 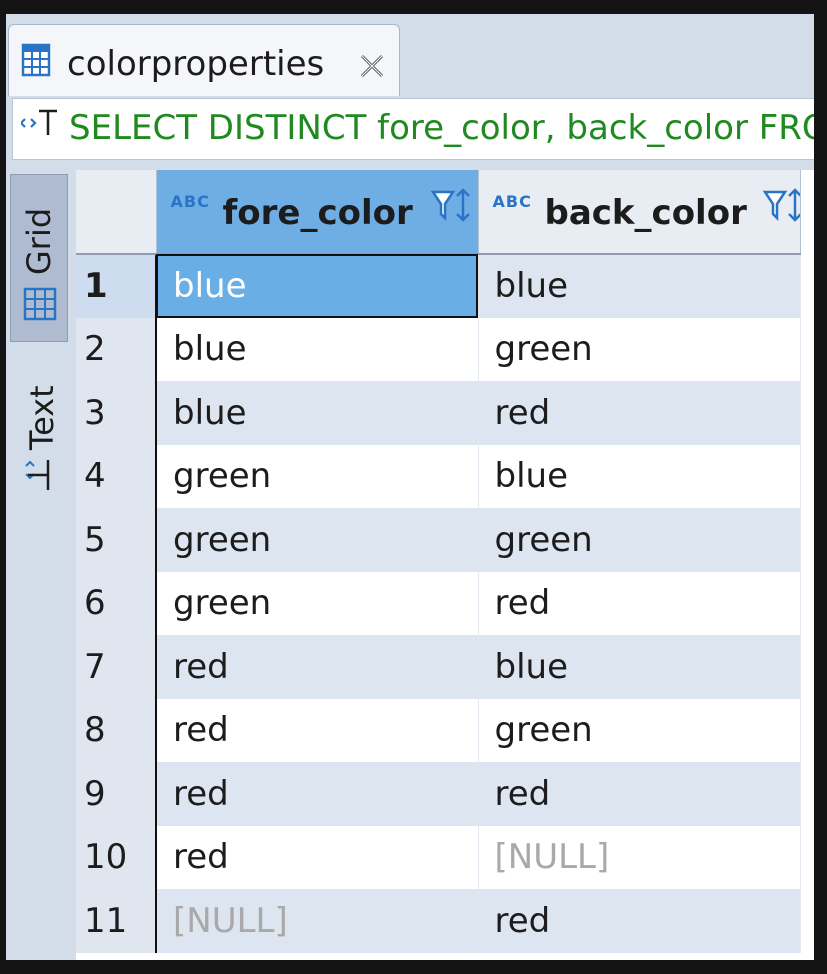 I want to click on row-number-header, so click(x=116, y=212).